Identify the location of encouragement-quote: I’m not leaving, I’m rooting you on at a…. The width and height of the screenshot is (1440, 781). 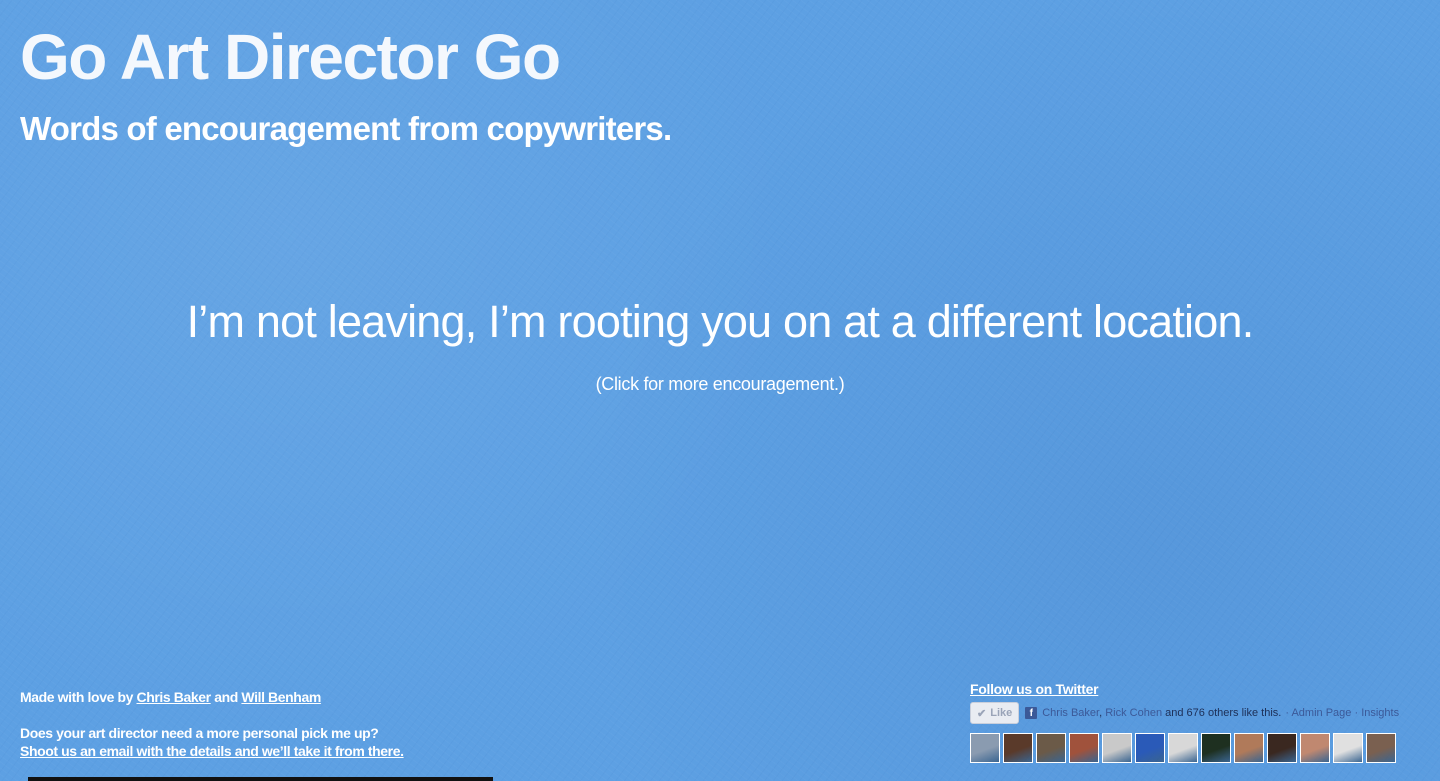
(720, 322).